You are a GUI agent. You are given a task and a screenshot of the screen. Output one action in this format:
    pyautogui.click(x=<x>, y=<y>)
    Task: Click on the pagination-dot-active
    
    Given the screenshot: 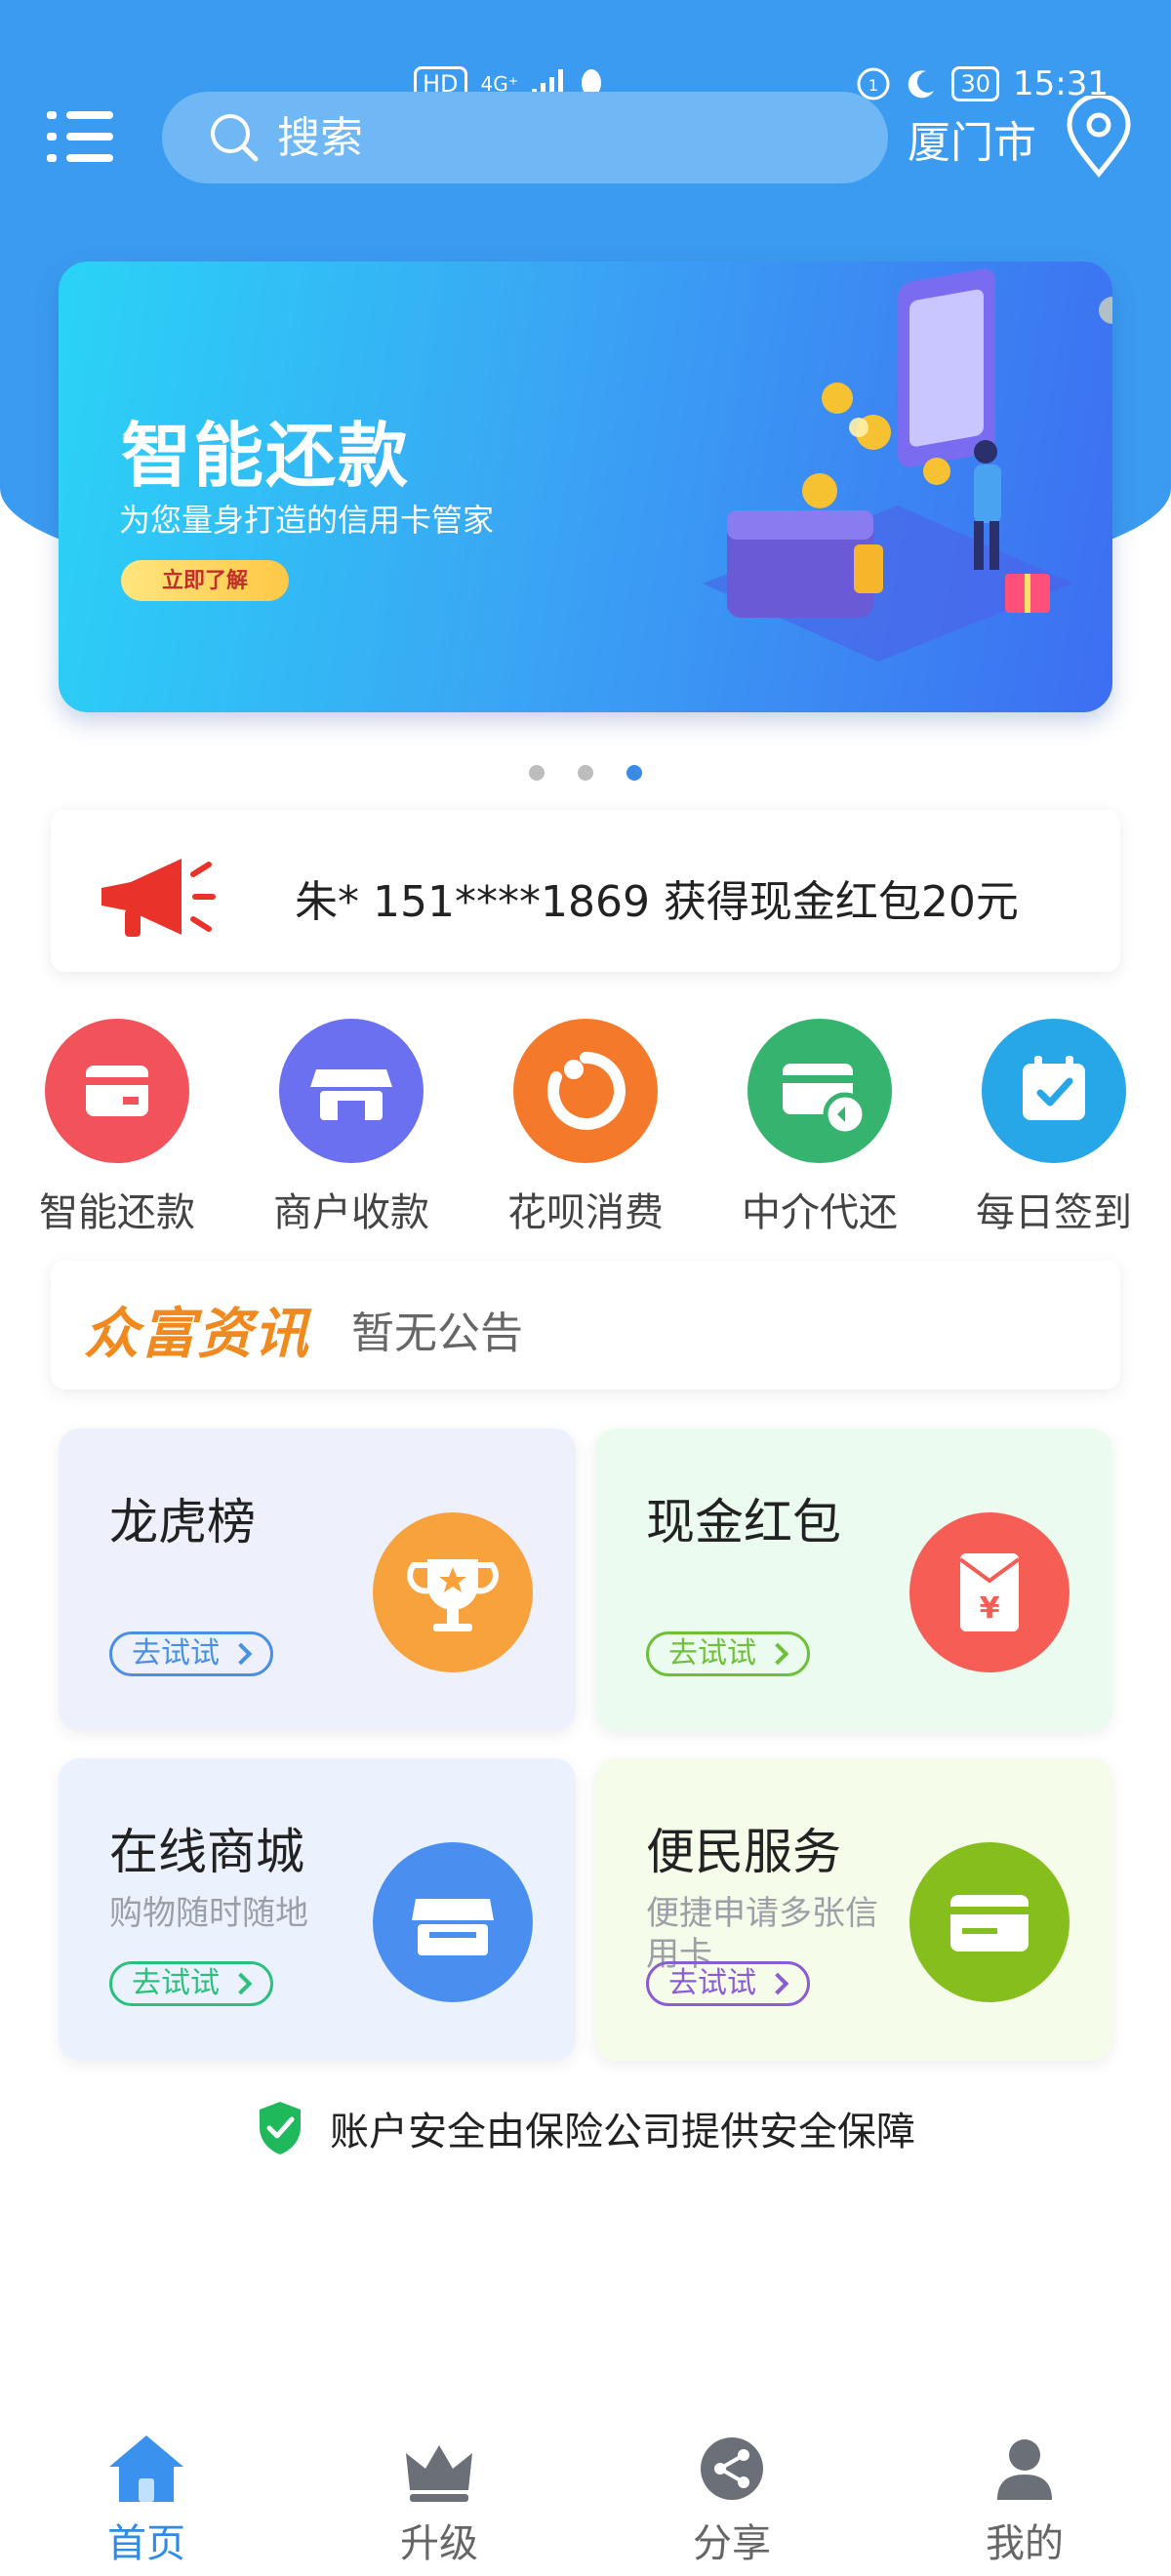 What is the action you would take?
    pyautogui.click(x=634, y=773)
    